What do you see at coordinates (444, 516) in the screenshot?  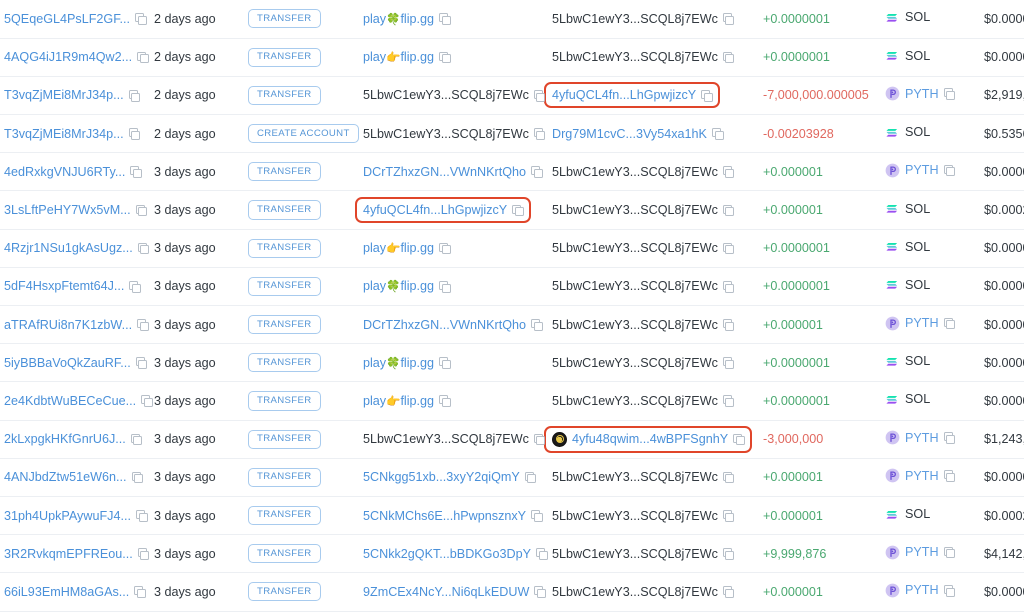 I see `from-address-label: 5CNkMChs6E...hPwpnsznxY` at bounding box center [444, 516].